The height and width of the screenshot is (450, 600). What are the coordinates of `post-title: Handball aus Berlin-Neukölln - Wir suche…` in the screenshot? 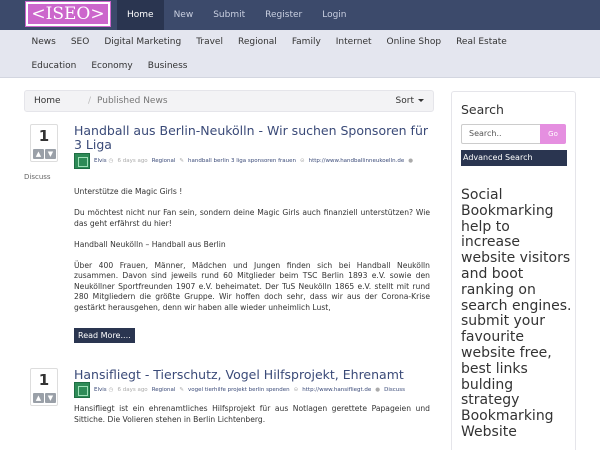 It's located at (254, 138).